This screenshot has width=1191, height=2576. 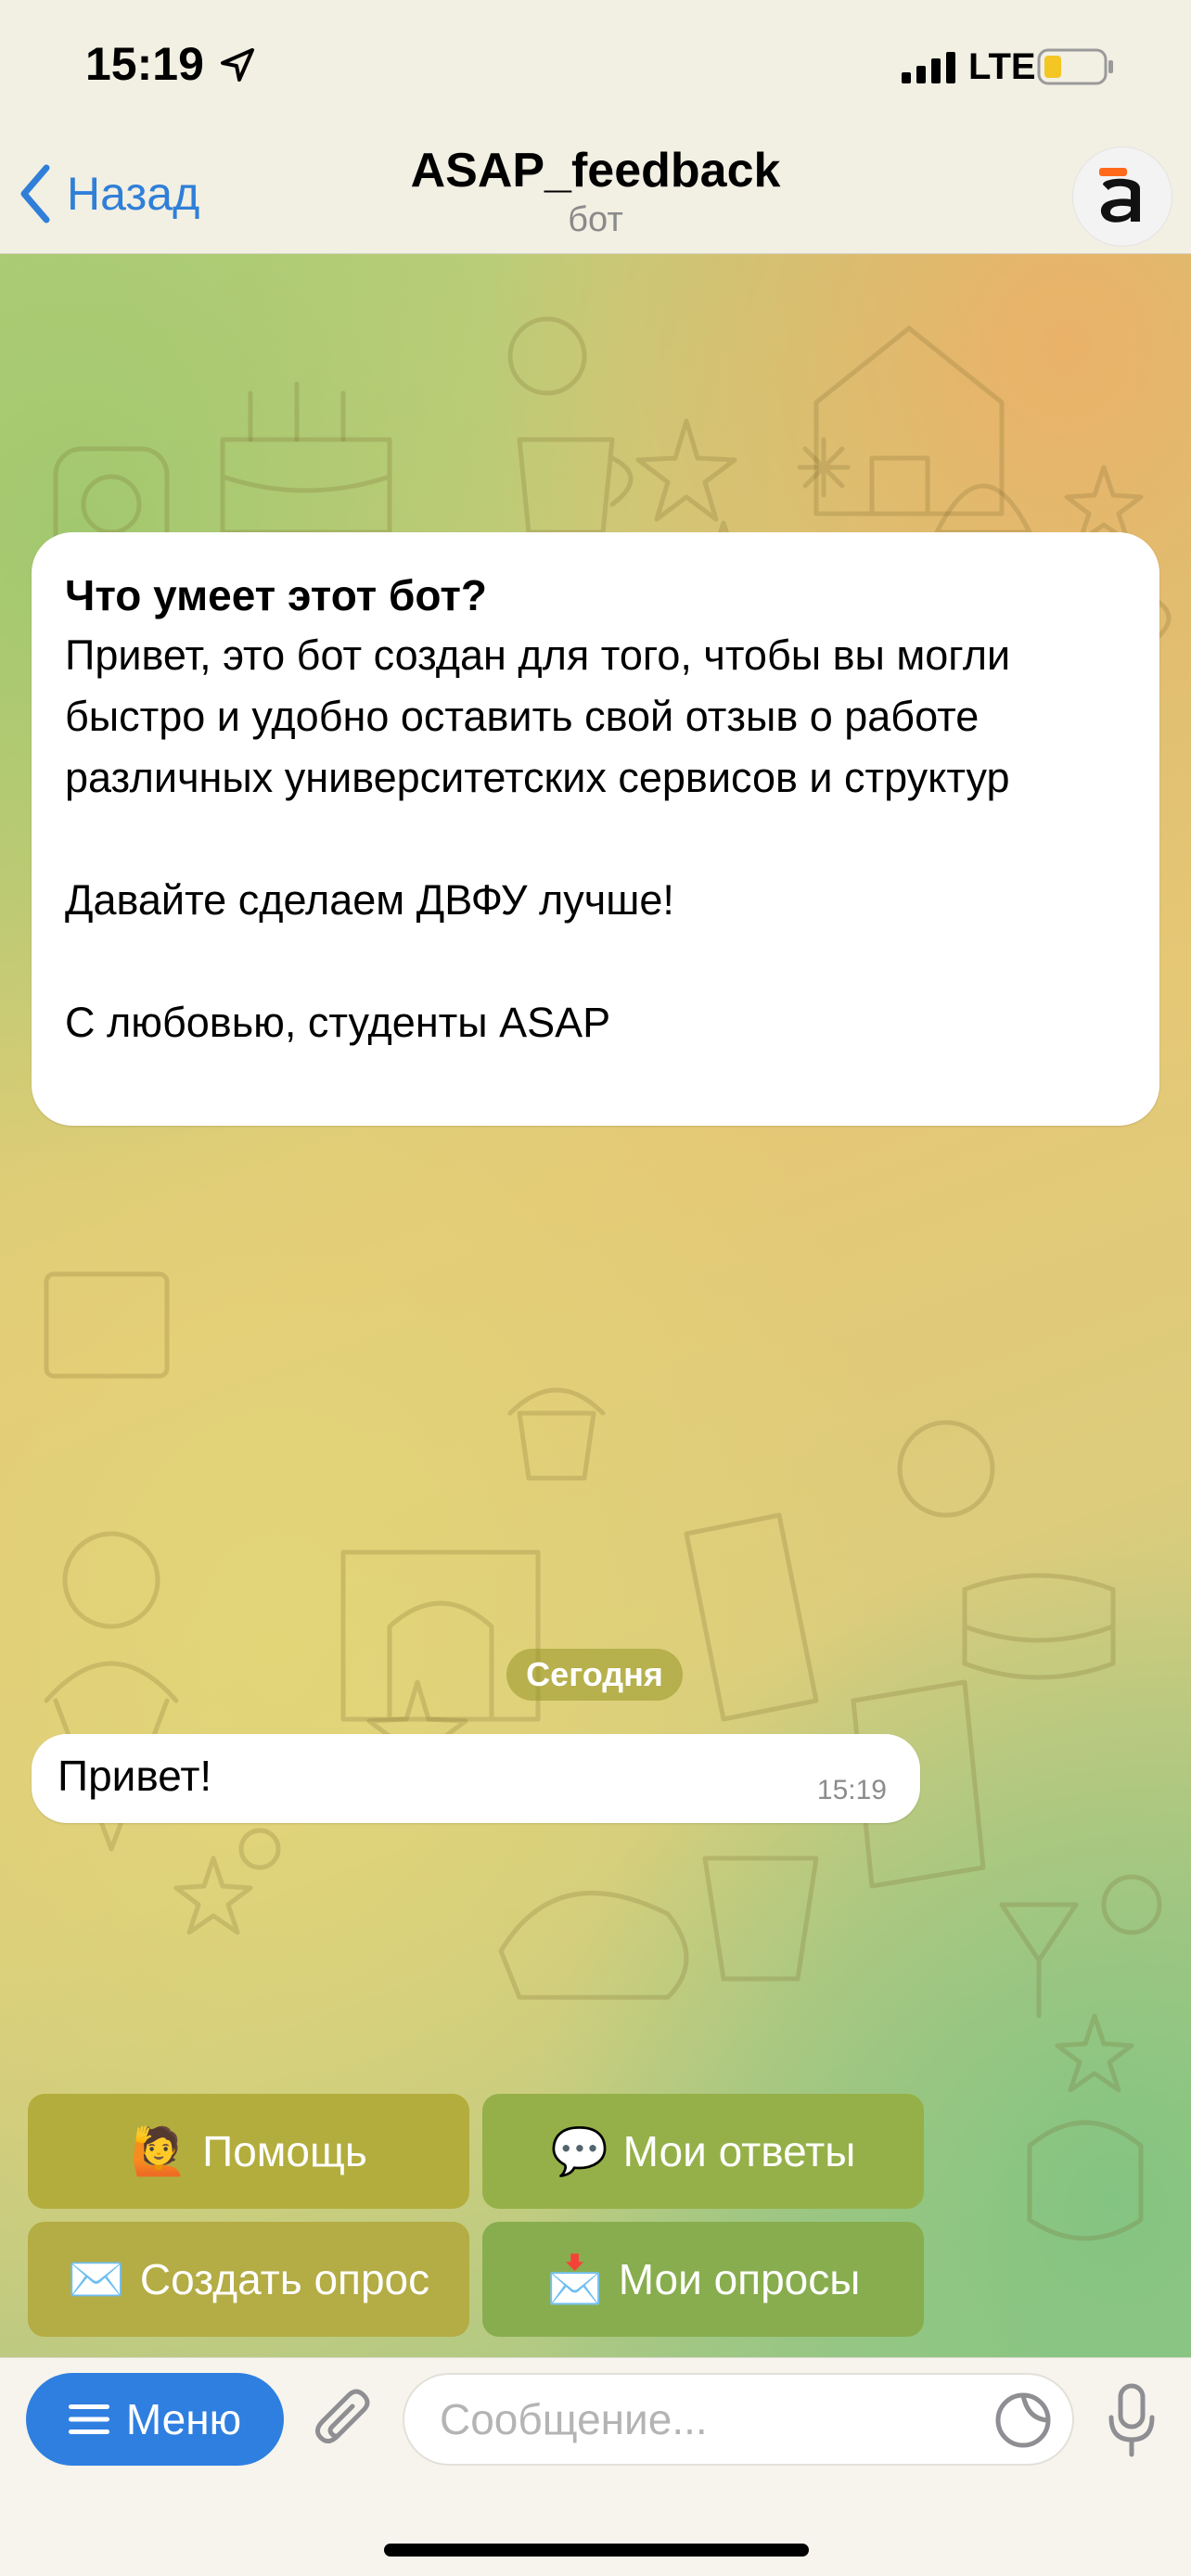 I want to click on menu-lines-icon, so click(x=88, y=2419).